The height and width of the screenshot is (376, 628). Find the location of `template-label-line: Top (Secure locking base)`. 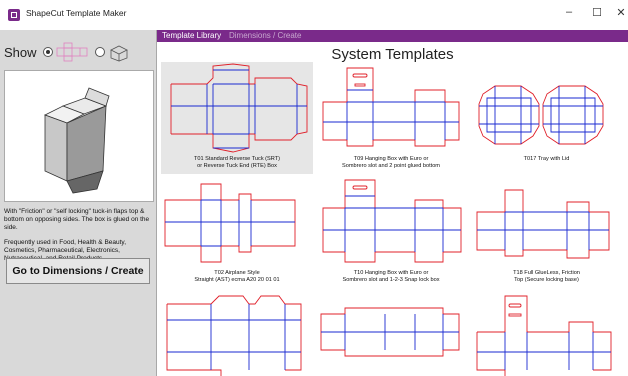

template-label-line: Top (Secure locking base) is located at coordinates (546, 280).